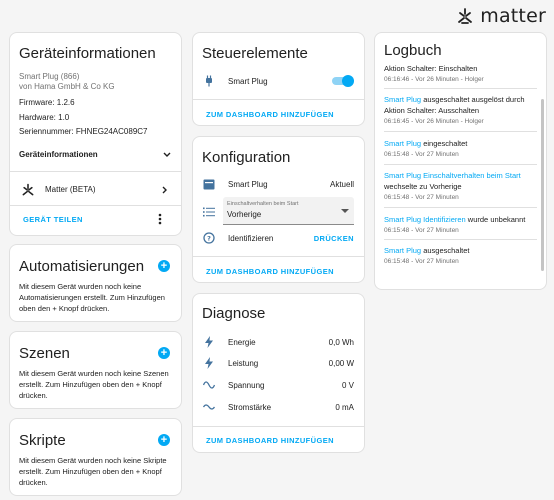  I want to click on current-ac-icon, so click(209, 407).